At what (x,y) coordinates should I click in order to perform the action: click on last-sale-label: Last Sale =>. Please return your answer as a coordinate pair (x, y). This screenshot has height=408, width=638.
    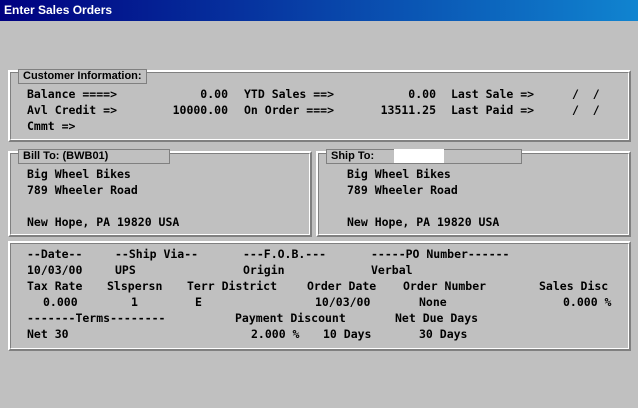
    Looking at the image, I should click on (493, 94).